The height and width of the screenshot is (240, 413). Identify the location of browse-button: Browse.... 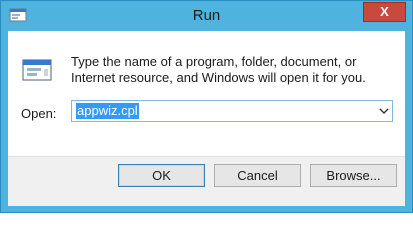
(353, 175).